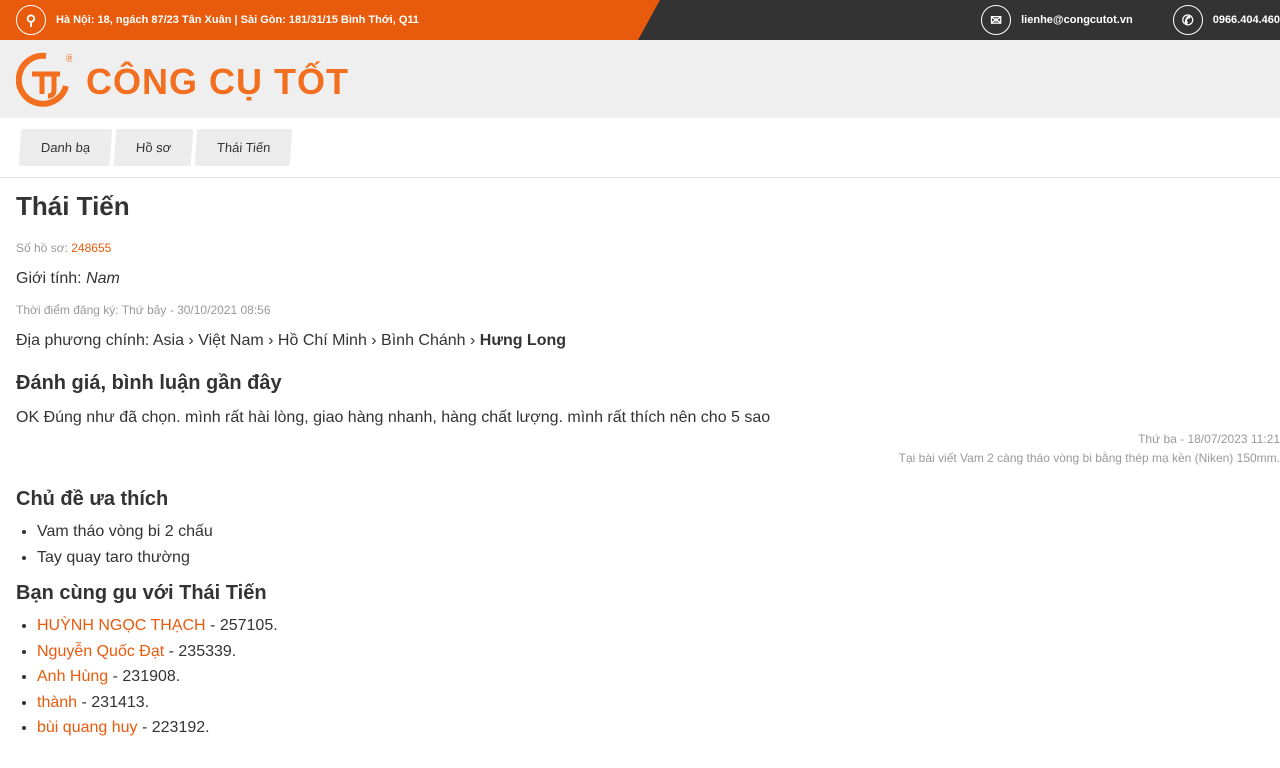 The height and width of the screenshot is (768, 1280). Describe the element at coordinates (650, 677) in the screenshot. I see `list-item: Anh Hùng - 231908.` at that location.